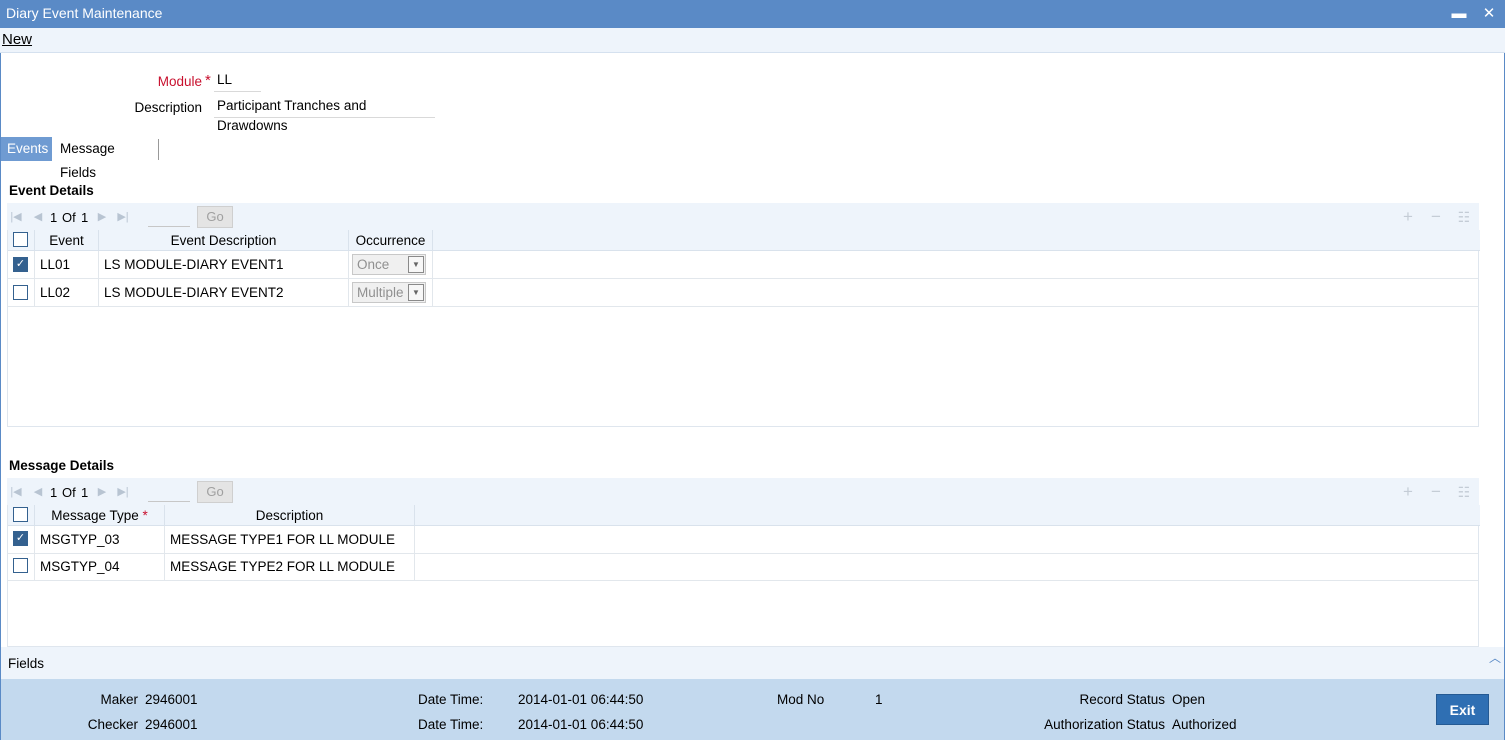  Describe the element at coordinates (1122, 699) in the screenshot. I see `record-status-label: Record Status` at that location.